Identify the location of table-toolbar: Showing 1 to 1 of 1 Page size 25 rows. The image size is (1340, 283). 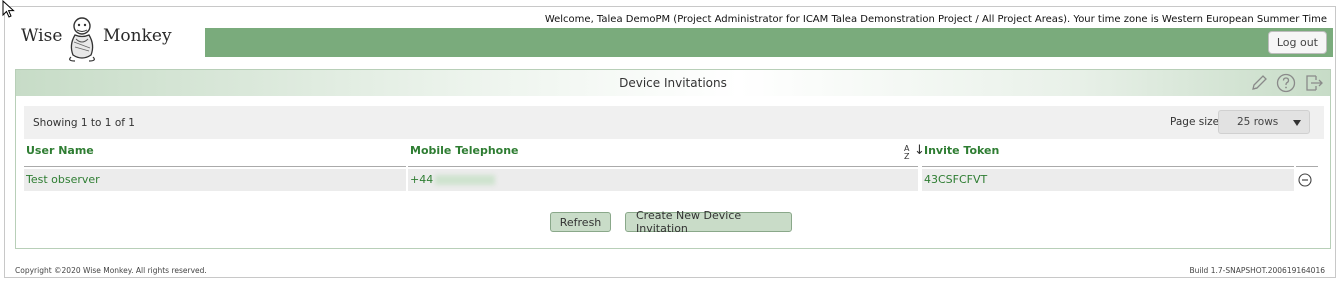
(674, 122).